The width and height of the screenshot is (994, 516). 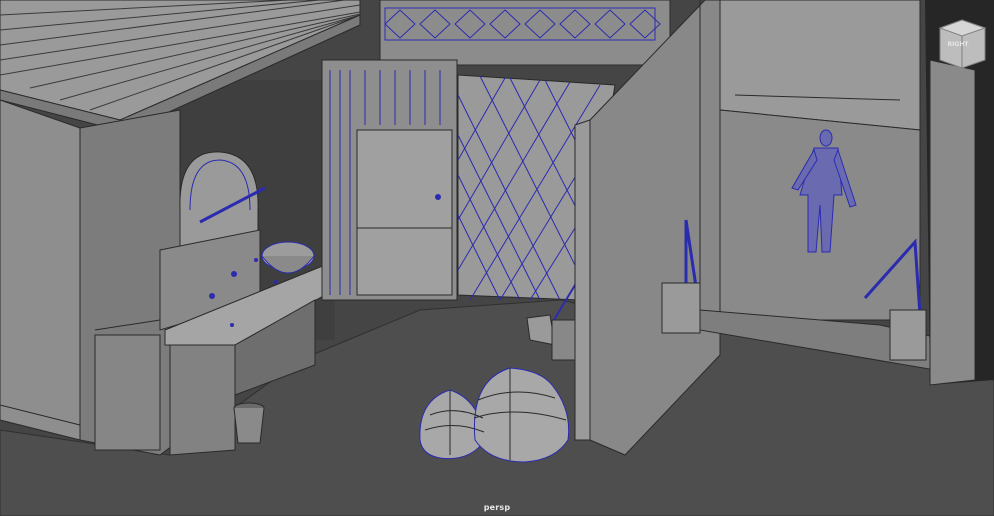 What do you see at coordinates (958, 44) in the screenshot?
I see `viewcube-face-label: RIGHT` at bounding box center [958, 44].